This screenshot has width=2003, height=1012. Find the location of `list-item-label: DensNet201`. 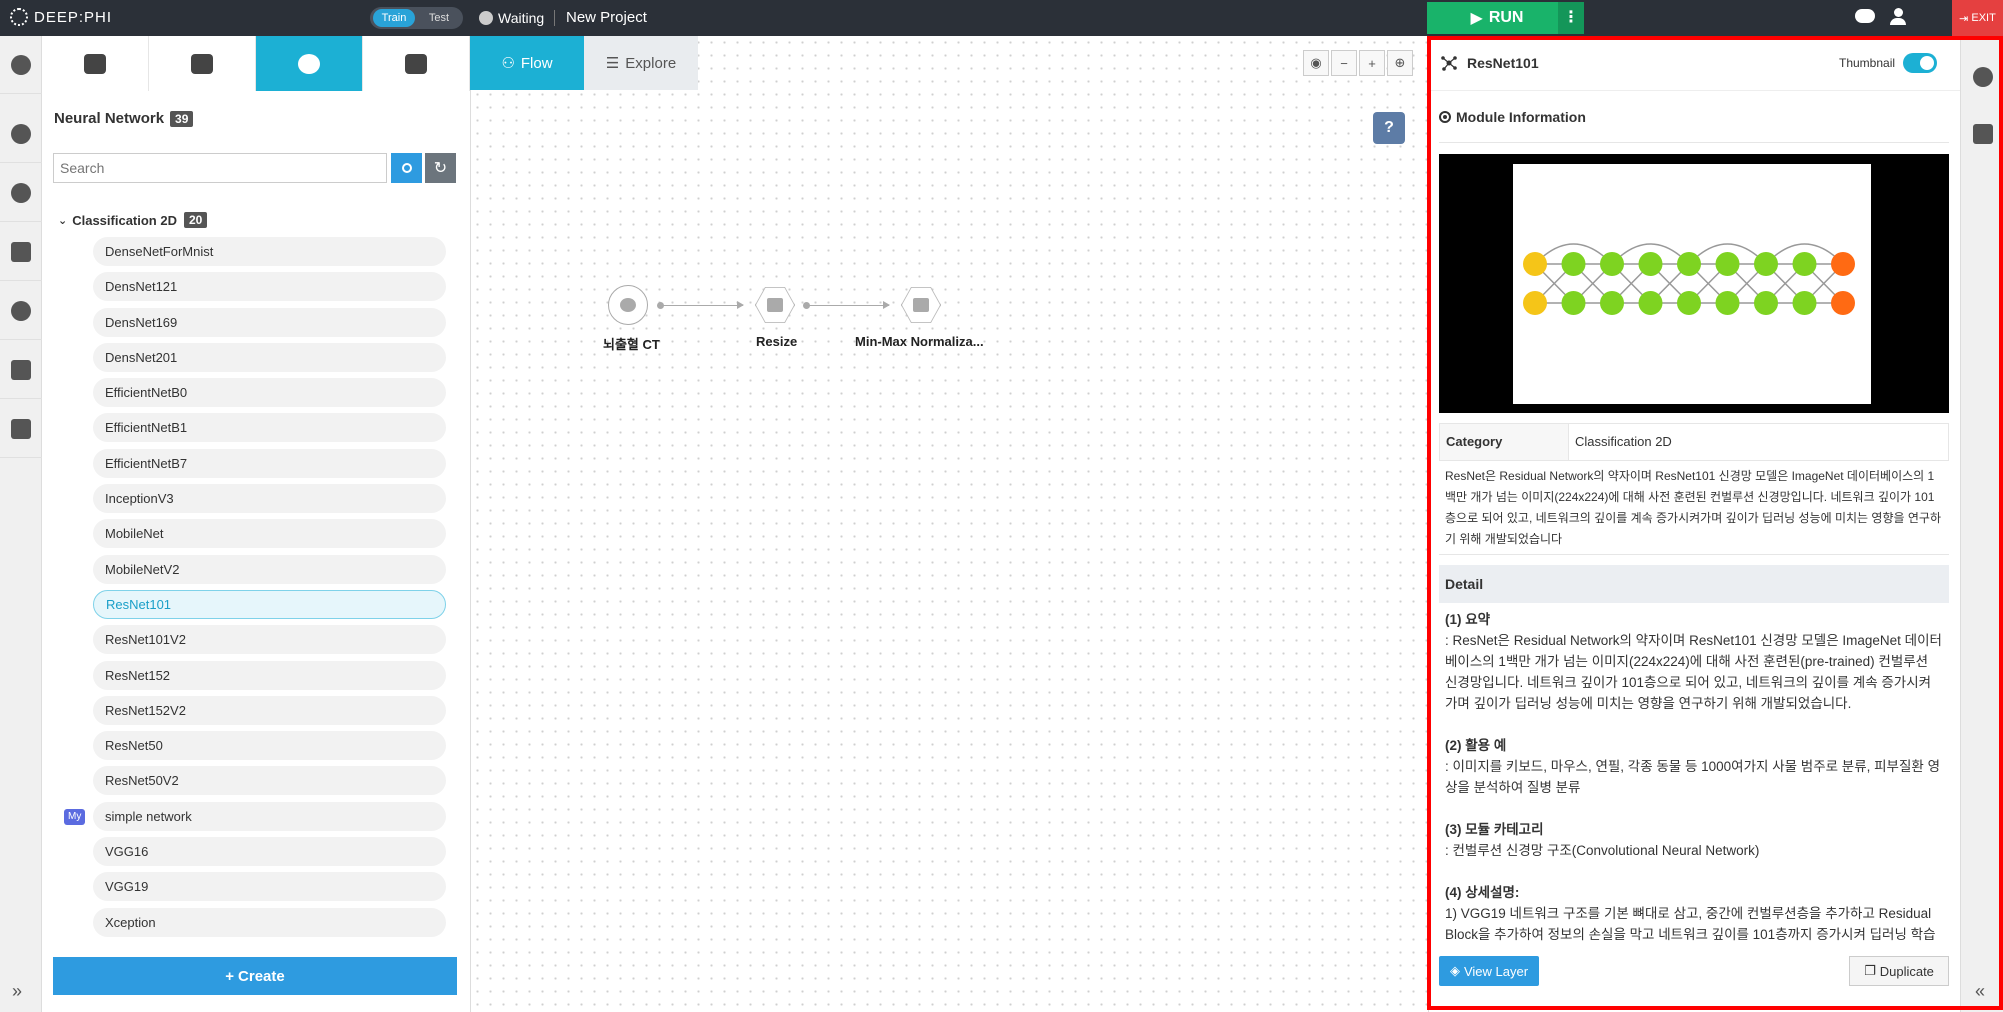

list-item-label: DensNet201 is located at coordinates (141, 357).